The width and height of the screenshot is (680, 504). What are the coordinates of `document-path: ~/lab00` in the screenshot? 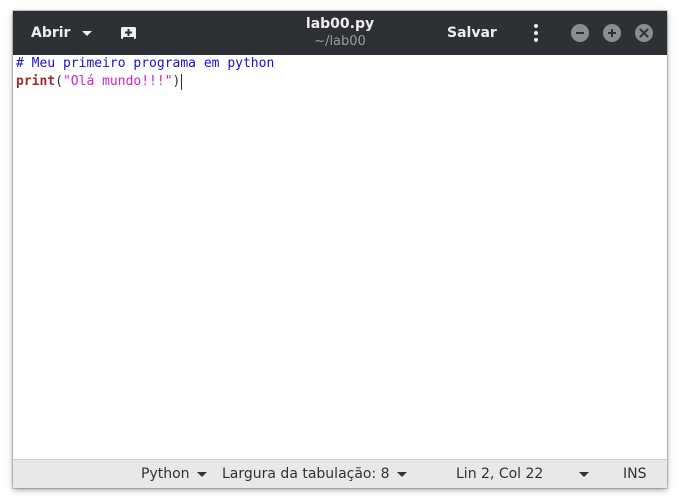 It's located at (340, 41).